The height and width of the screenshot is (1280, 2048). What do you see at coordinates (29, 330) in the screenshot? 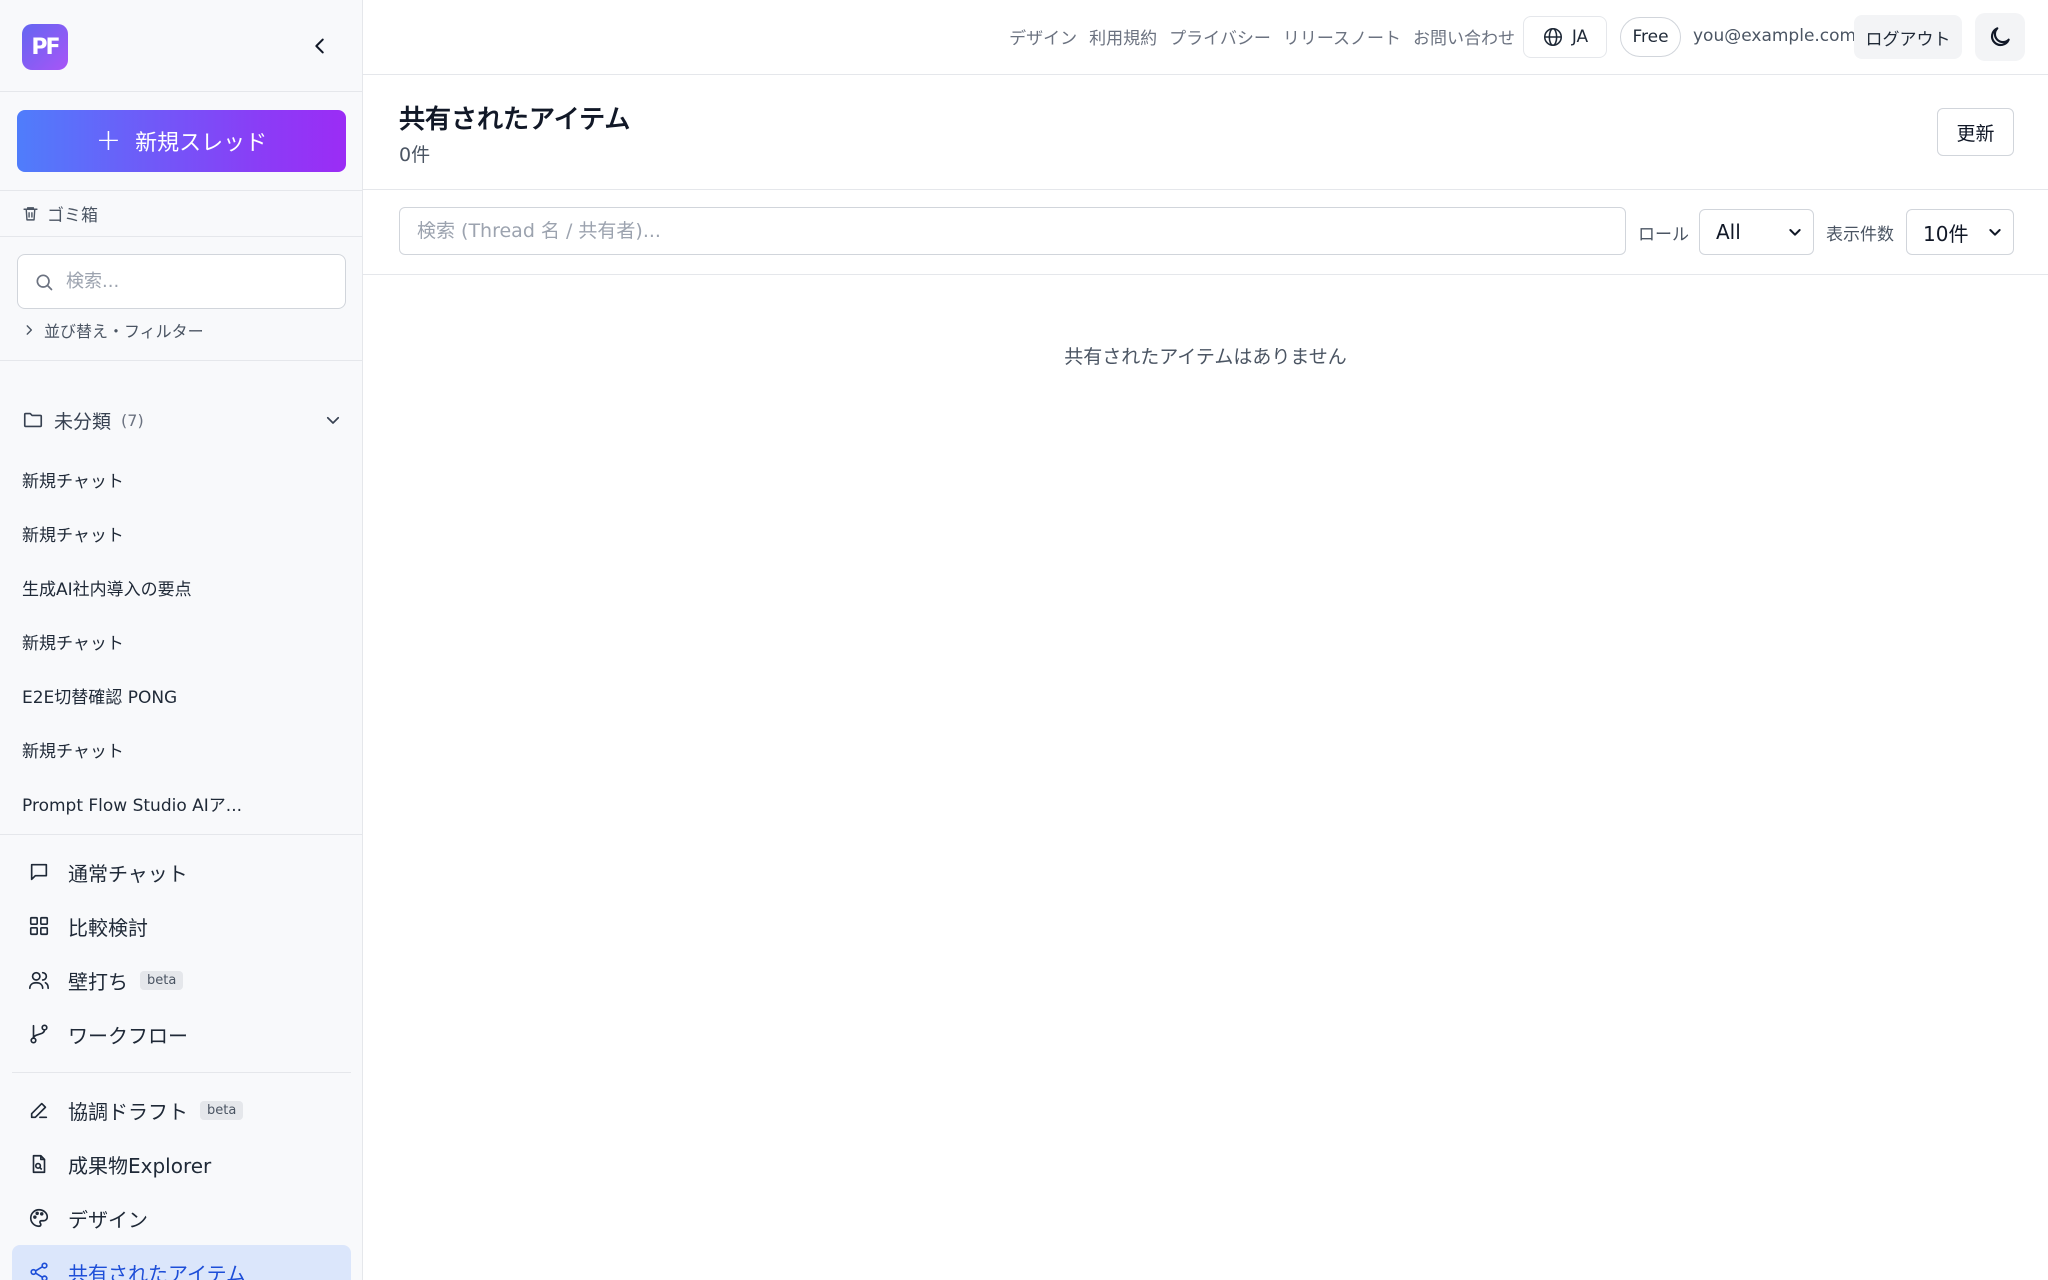
I see `chevron-right-icon` at bounding box center [29, 330].